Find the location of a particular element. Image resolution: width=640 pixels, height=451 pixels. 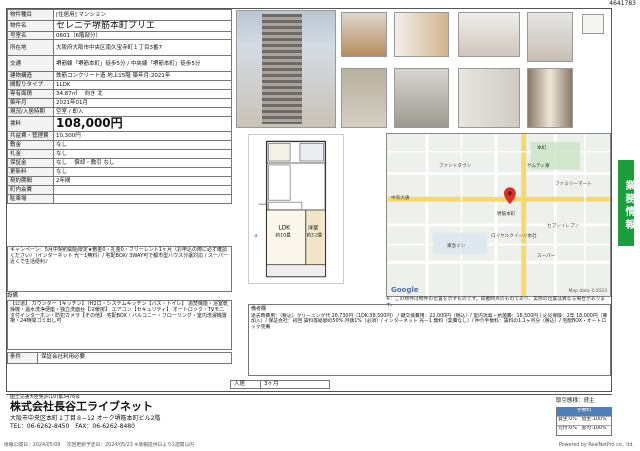

entrance-photo is located at coordinates (593, 24).